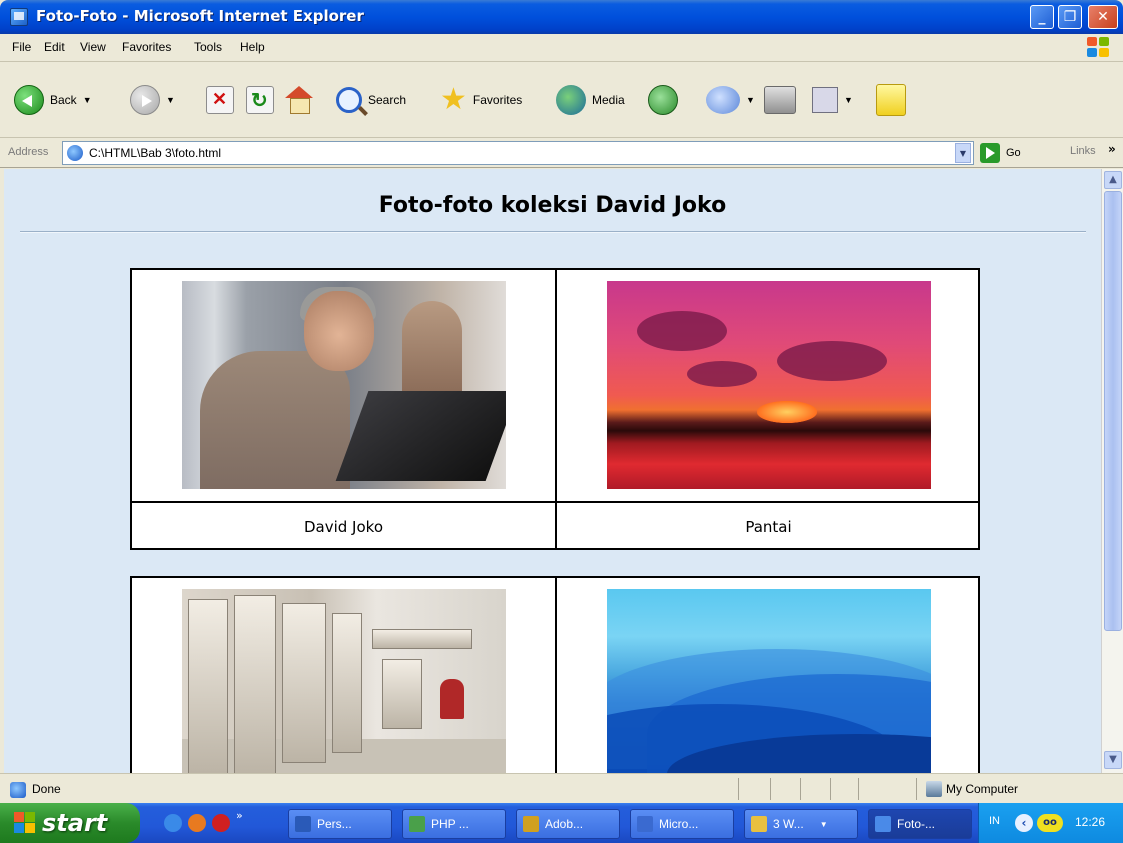 Image resolution: width=1123 pixels, height=843 pixels. What do you see at coordinates (1070, 17) in the screenshot?
I see `restore-button: ❐` at bounding box center [1070, 17].